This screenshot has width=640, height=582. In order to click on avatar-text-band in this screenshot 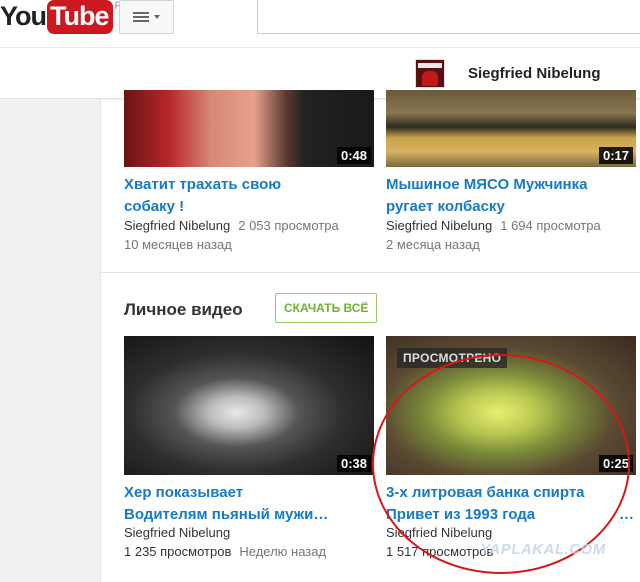, I will do `click(430, 65)`.